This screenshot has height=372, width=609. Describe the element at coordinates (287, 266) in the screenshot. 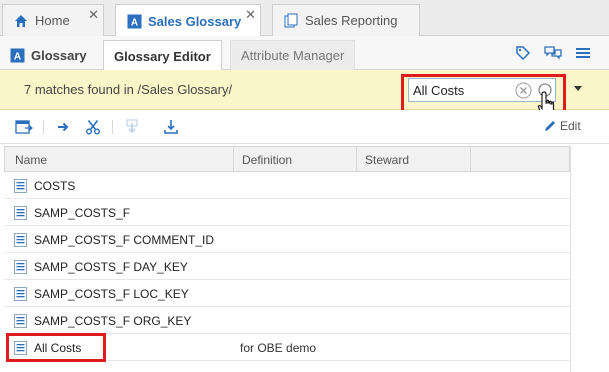

I see `table-row: SAMP_COSTS_F DAY_KEY` at that location.